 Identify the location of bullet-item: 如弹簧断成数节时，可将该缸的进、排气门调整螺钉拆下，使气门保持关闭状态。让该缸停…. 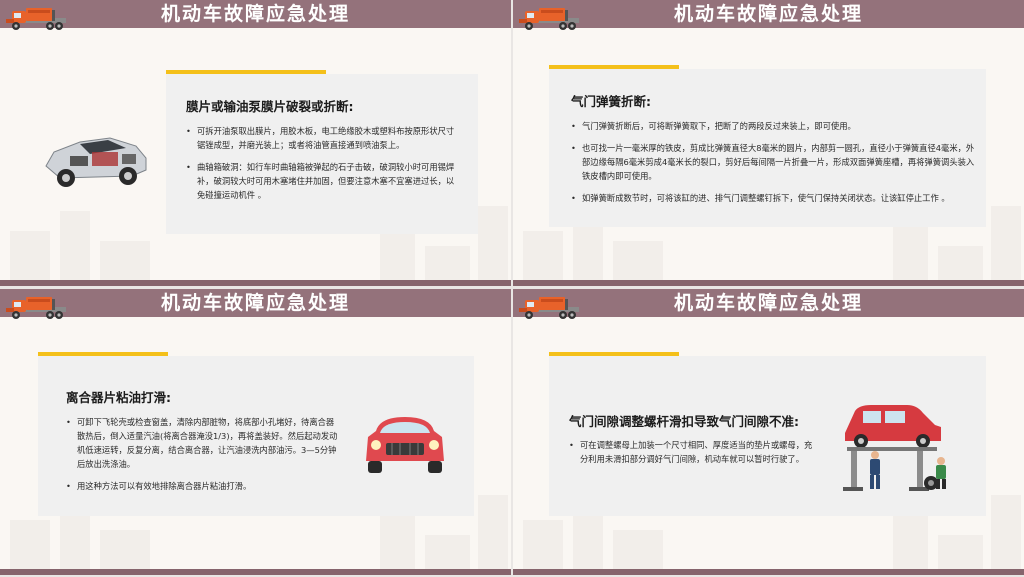
(773, 198).